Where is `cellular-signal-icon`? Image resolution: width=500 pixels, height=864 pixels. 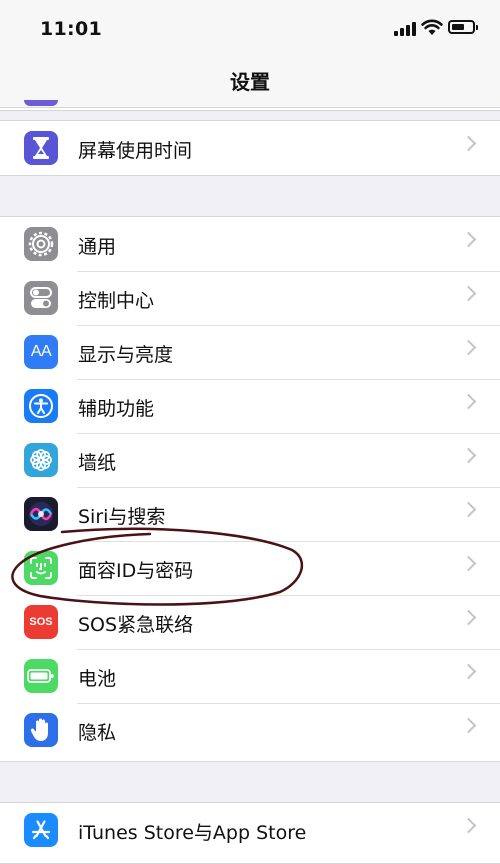
cellular-signal-icon is located at coordinates (406, 29).